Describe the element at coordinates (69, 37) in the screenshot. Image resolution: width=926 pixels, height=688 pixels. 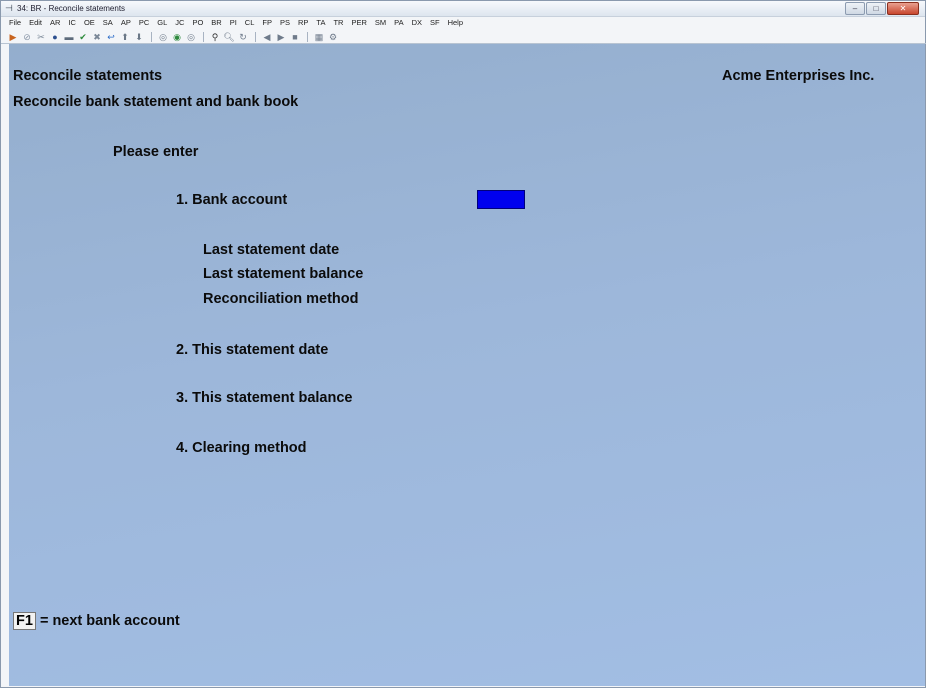
I see `print-icon: ▬` at that location.